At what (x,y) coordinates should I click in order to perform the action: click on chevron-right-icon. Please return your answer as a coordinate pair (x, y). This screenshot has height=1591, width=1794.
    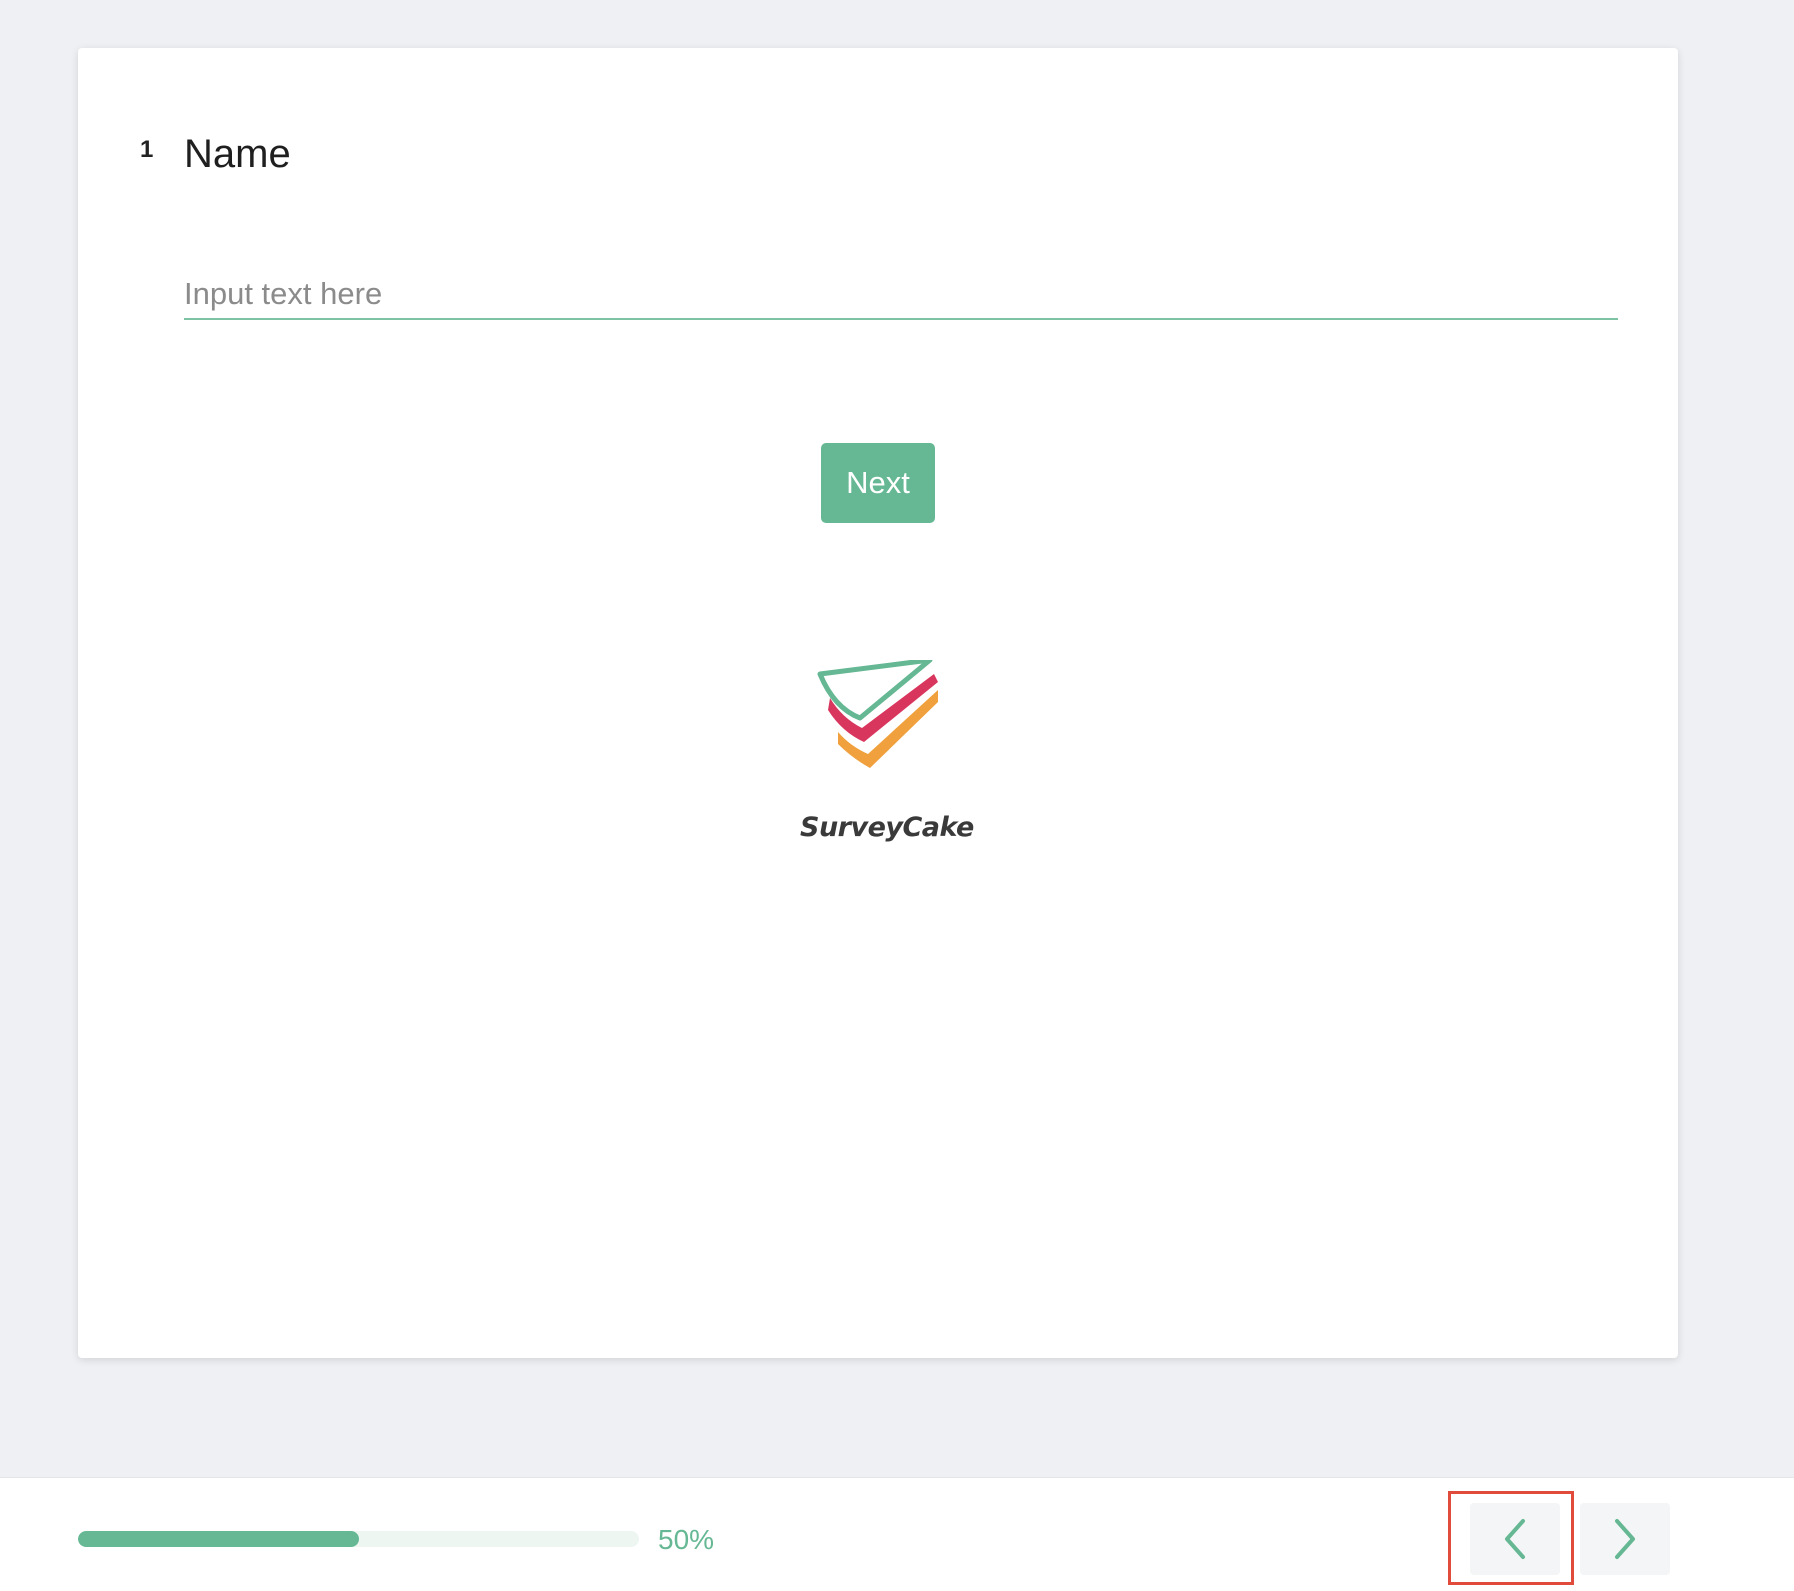
    Looking at the image, I should click on (1625, 1539).